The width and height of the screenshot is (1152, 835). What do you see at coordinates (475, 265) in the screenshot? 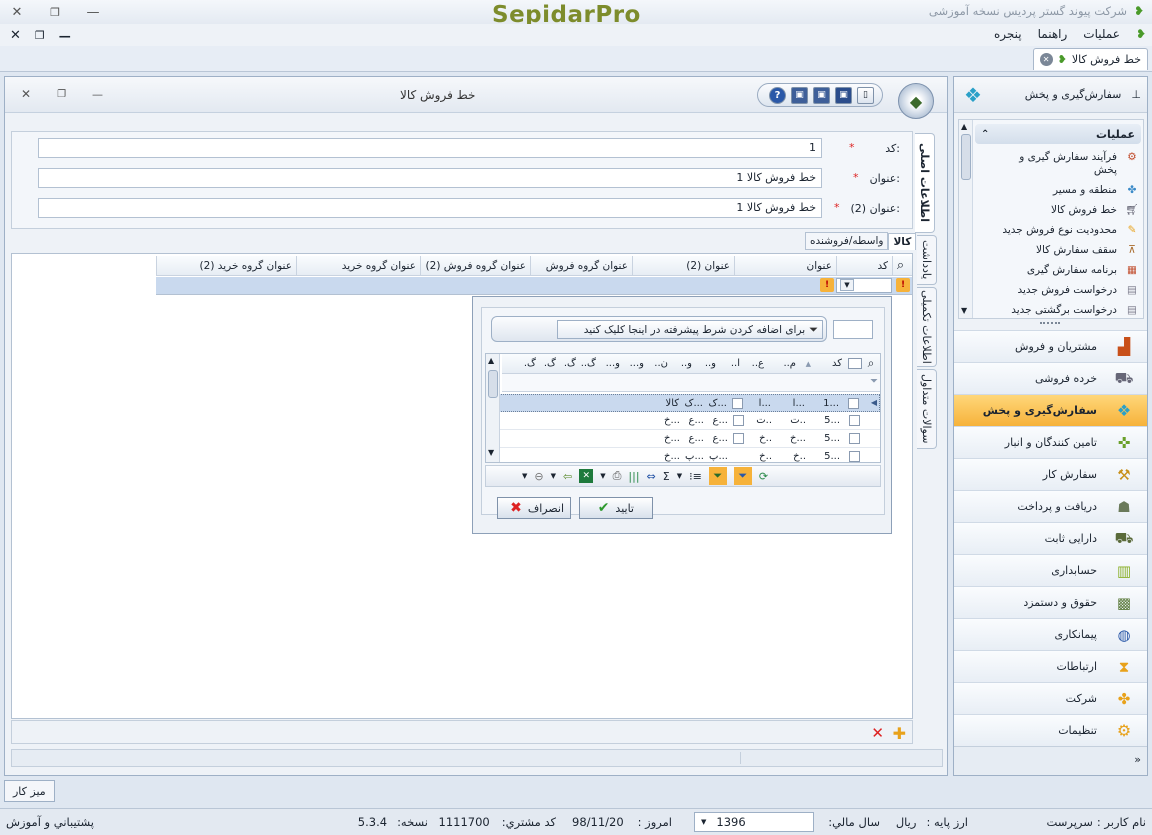
I see `col-sales-group2: عنوان گروه فروش (2)` at bounding box center [475, 265].